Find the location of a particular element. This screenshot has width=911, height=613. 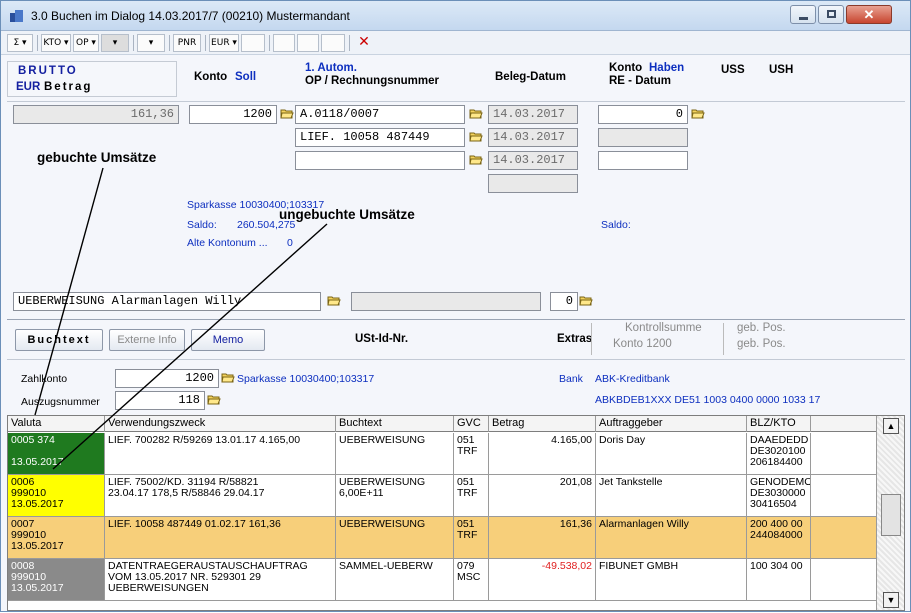

op-rechnung-label: OP / Rechnungsnummer is located at coordinates (372, 81).